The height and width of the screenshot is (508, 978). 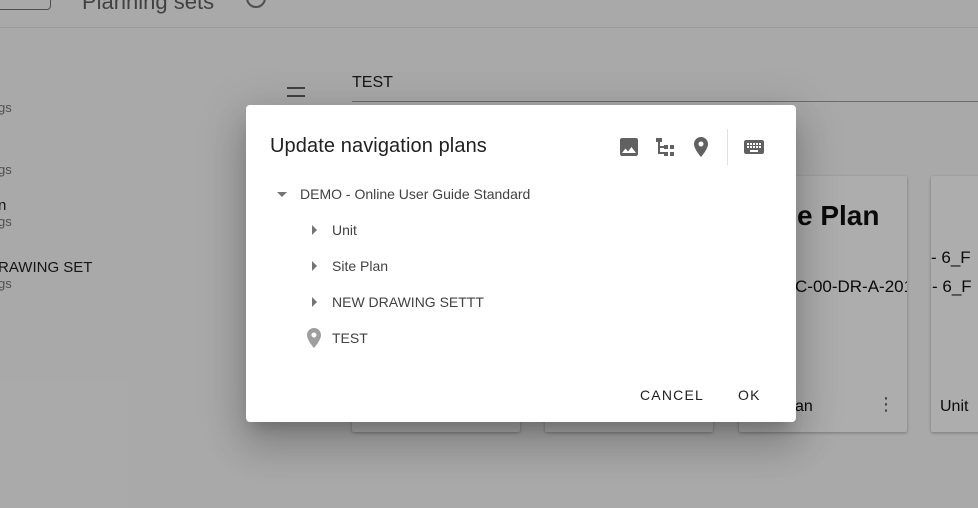 I want to click on cancel-button: CANCEL, so click(x=672, y=395).